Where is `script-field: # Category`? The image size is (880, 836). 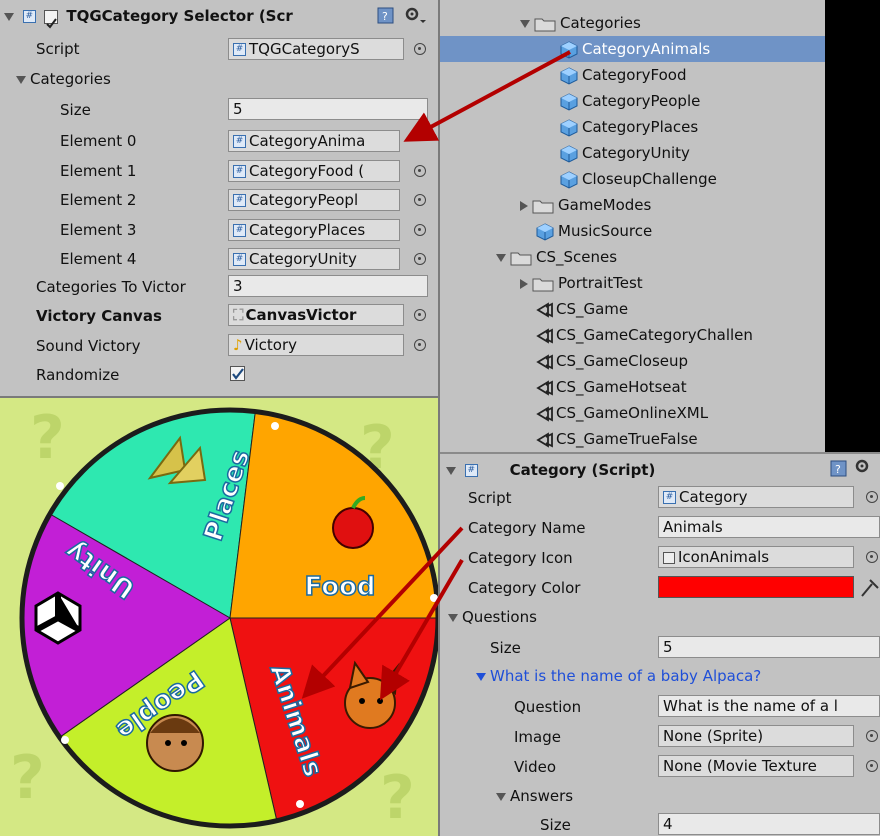 script-field: # Category is located at coordinates (756, 497).